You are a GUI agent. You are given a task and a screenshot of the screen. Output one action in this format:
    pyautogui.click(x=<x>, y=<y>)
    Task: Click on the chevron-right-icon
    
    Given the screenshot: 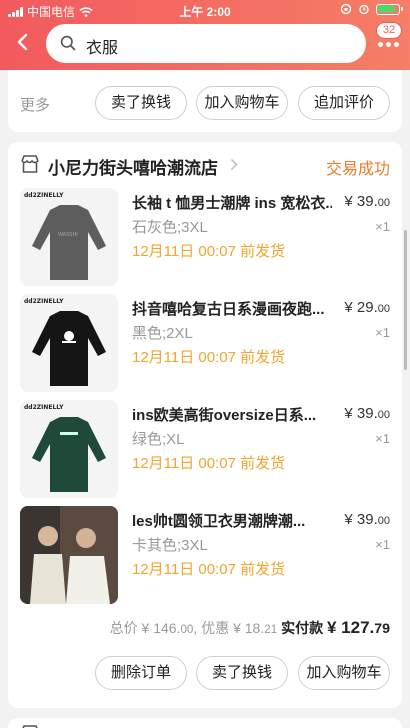 What is the action you would take?
    pyautogui.click(x=234, y=164)
    